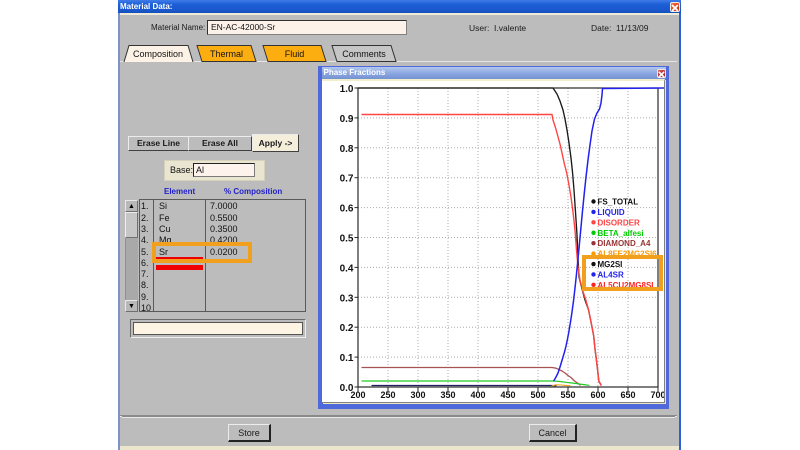  I want to click on svg-text: 500, so click(537, 395).